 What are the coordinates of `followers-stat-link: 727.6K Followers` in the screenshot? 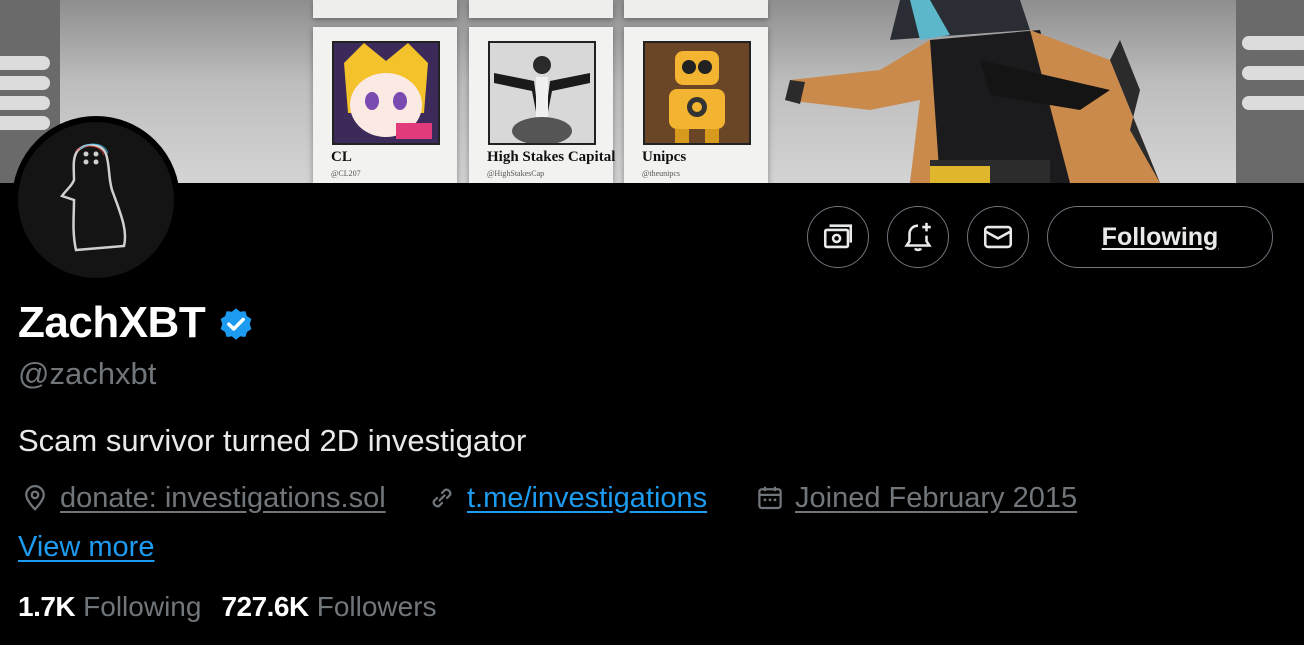 It's located at (328, 607).